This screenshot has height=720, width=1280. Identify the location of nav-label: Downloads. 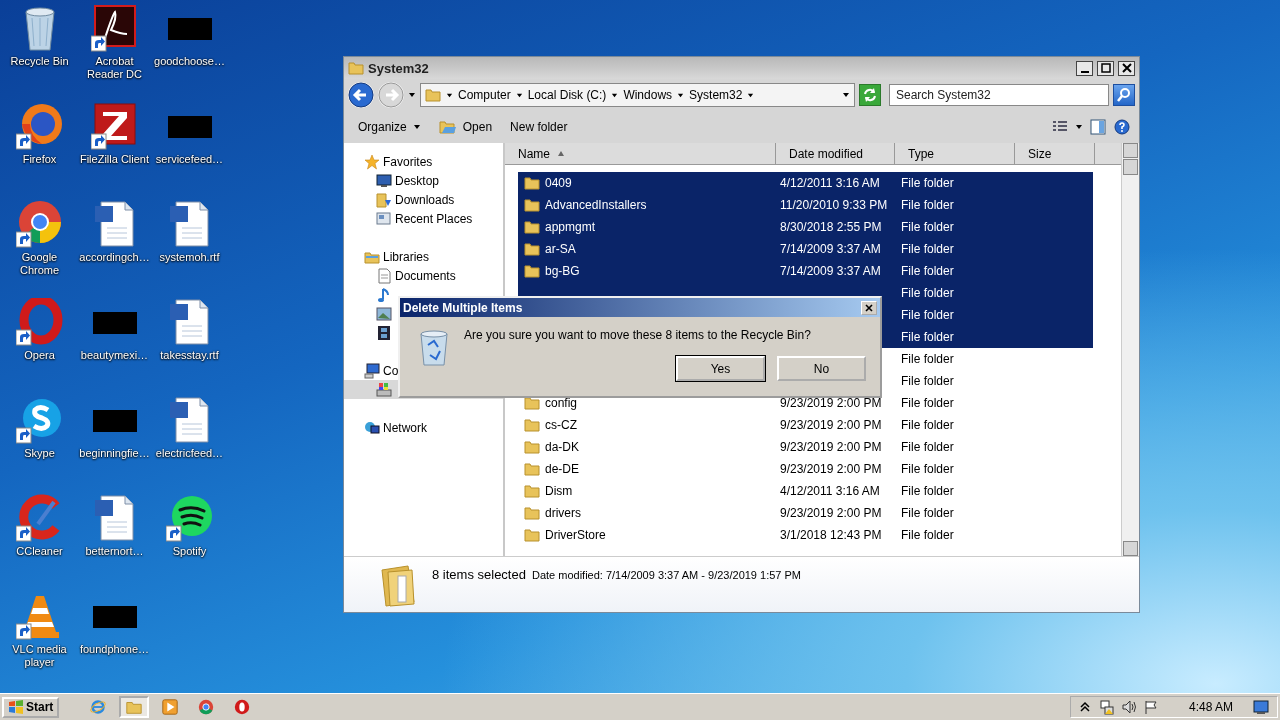
(425, 199).